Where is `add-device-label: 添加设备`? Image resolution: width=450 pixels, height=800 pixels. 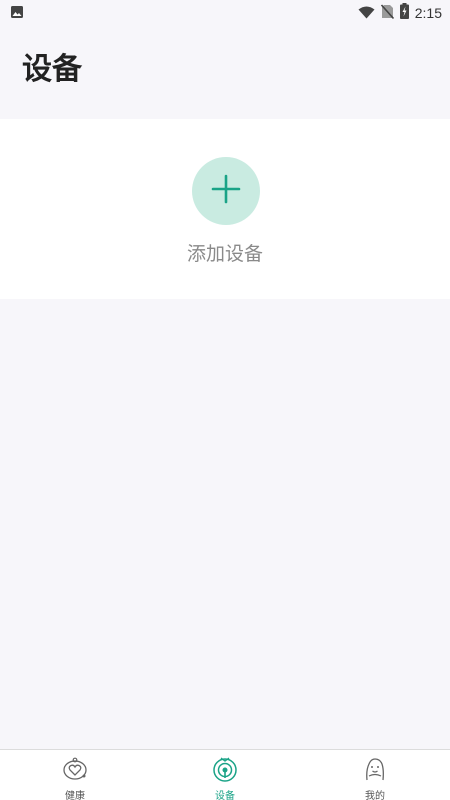 add-device-label: 添加设备 is located at coordinates (225, 252).